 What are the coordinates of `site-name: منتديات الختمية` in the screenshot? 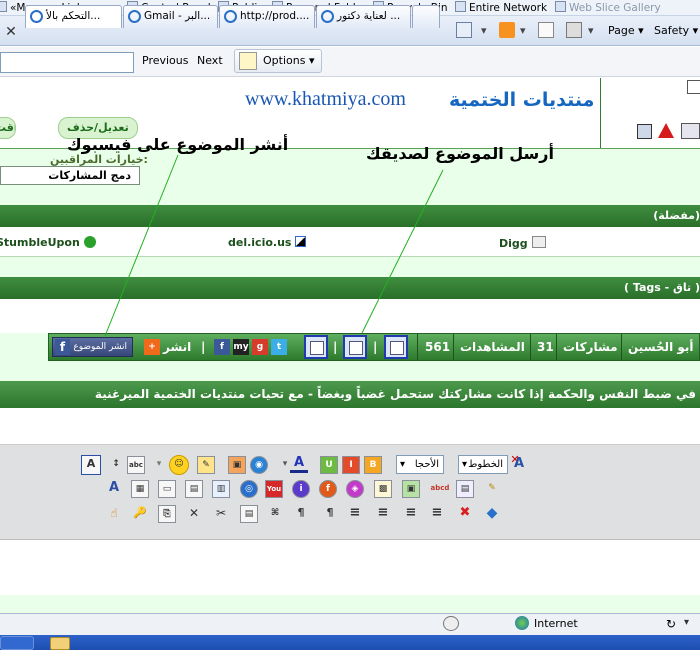 It's located at (521, 100).